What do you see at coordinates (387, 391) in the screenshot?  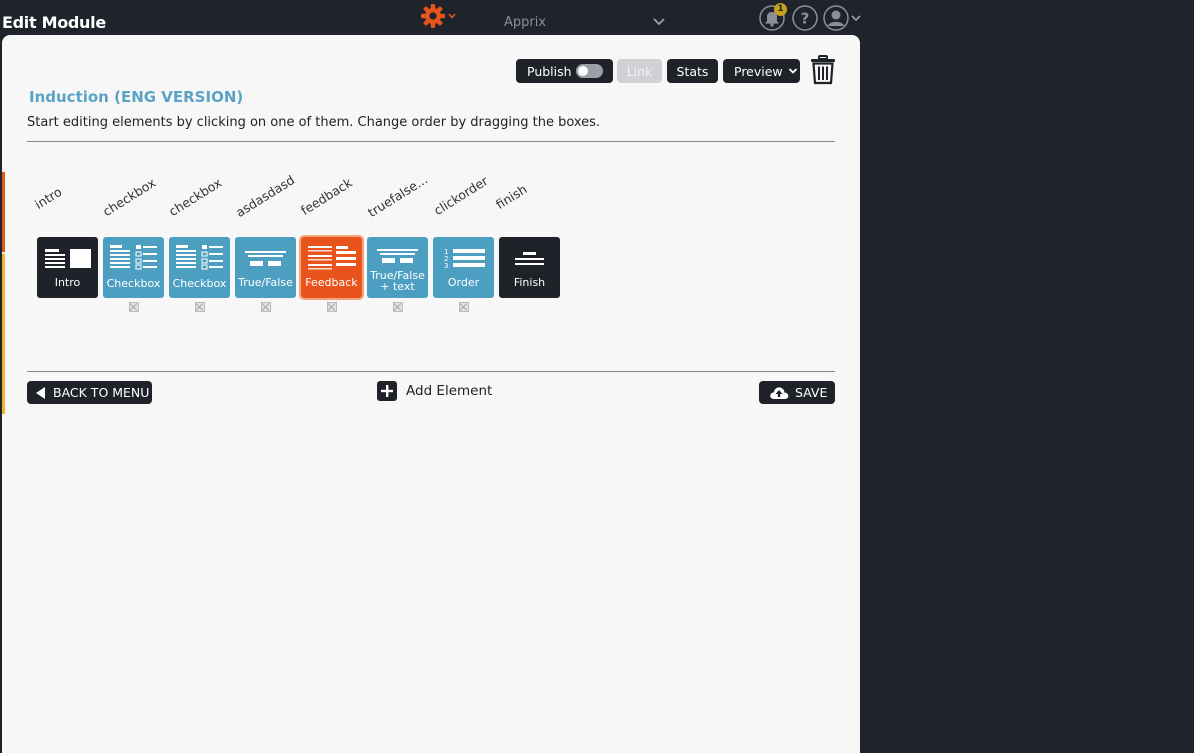 I see `plus-icon` at bounding box center [387, 391].